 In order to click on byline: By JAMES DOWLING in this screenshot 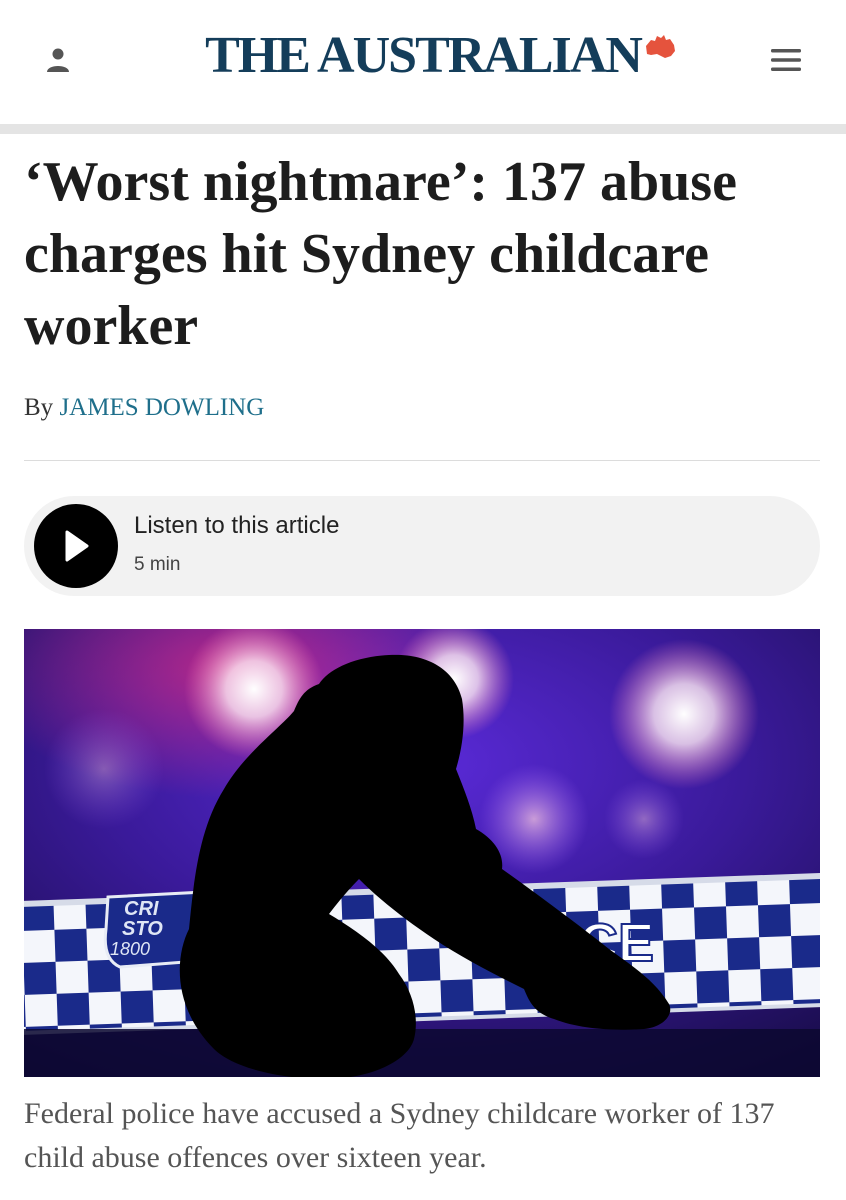, I will do `click(144, 408)`.